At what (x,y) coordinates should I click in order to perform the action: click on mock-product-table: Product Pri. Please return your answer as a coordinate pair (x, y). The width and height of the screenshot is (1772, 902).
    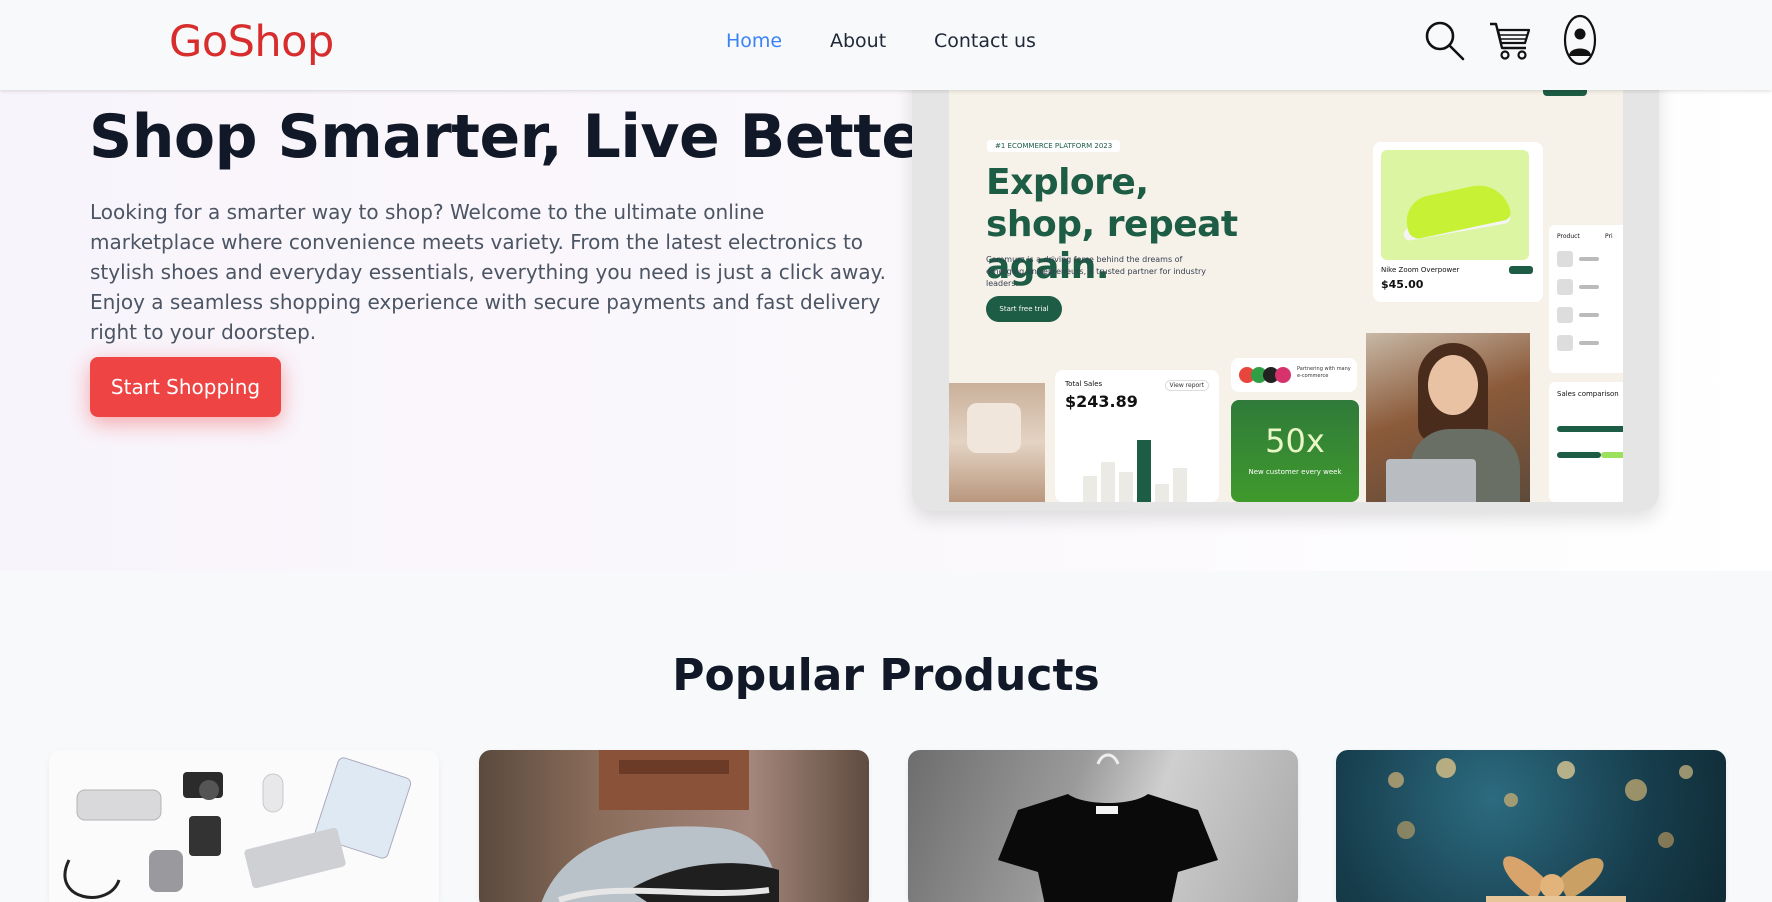
    Looking at the image, I should click on (1586, 299).